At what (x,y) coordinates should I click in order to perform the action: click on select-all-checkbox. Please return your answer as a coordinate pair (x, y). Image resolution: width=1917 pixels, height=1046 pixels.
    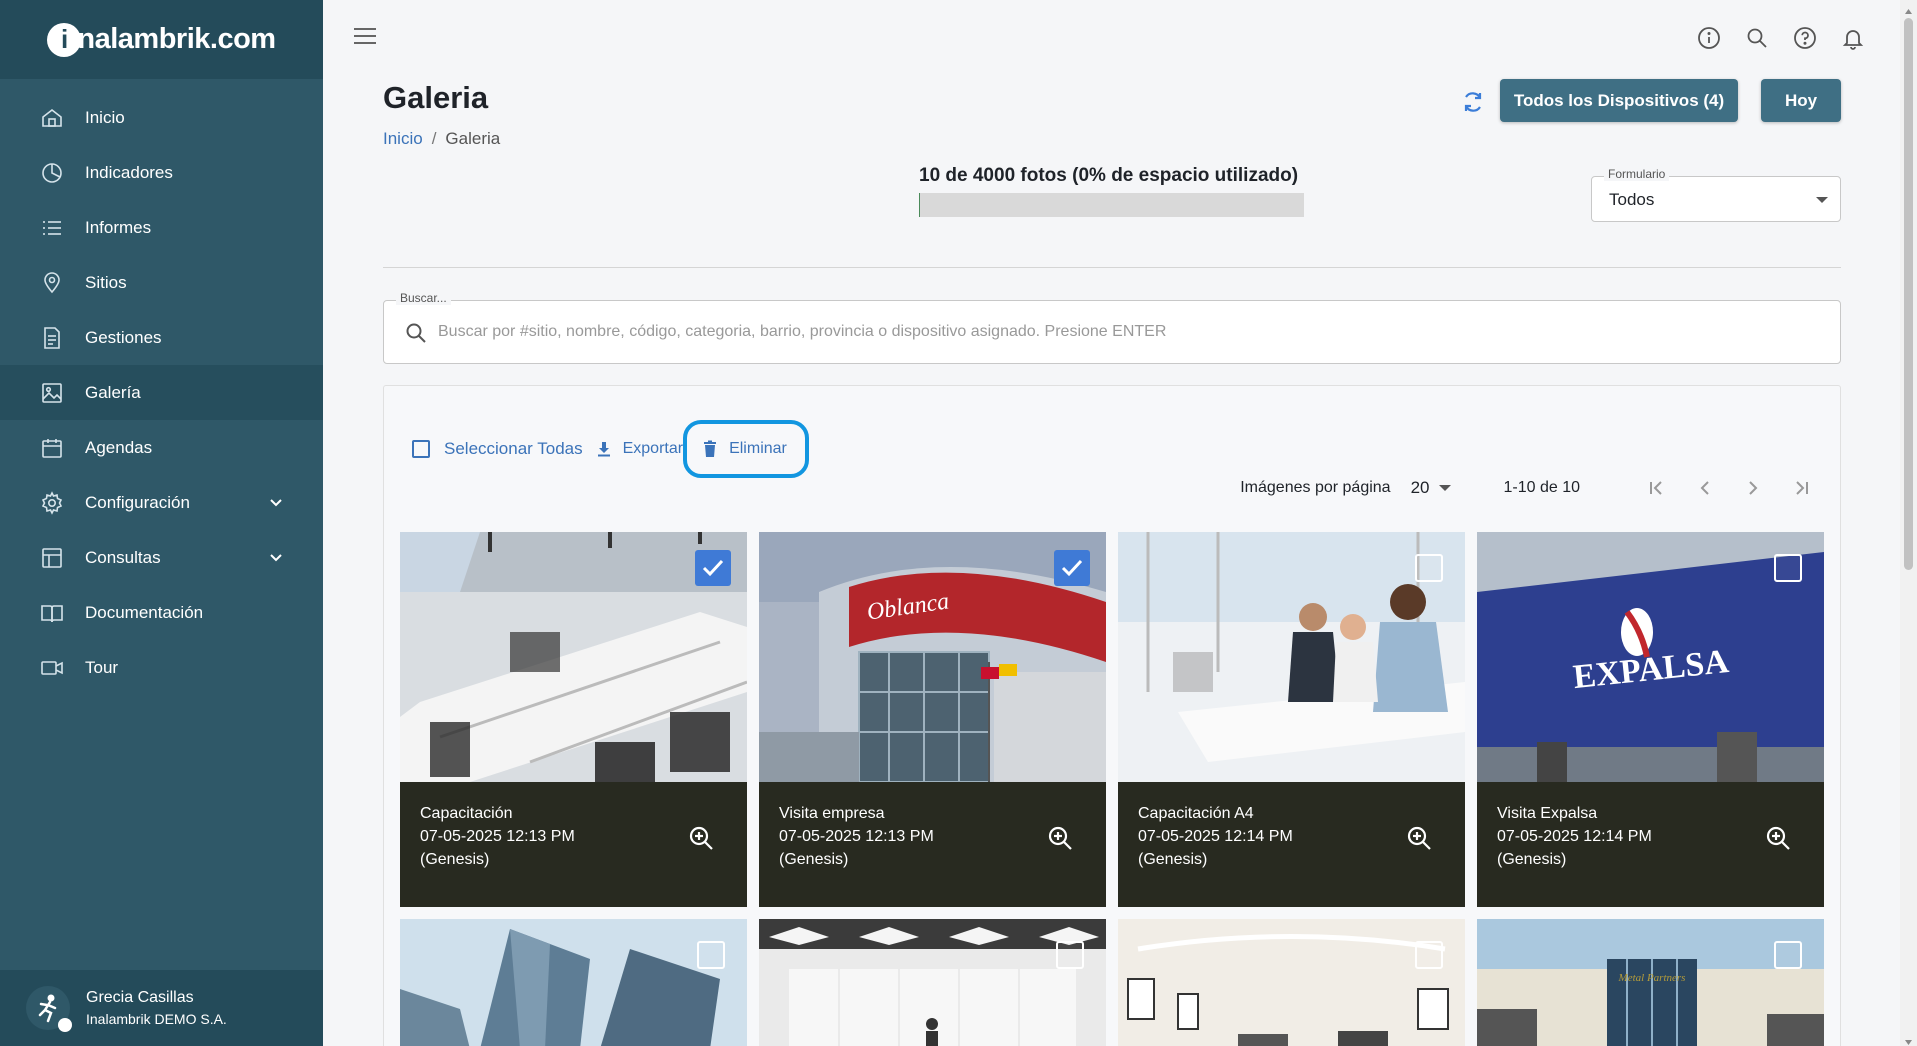
    Looking at the image, I should click on (421, 449).